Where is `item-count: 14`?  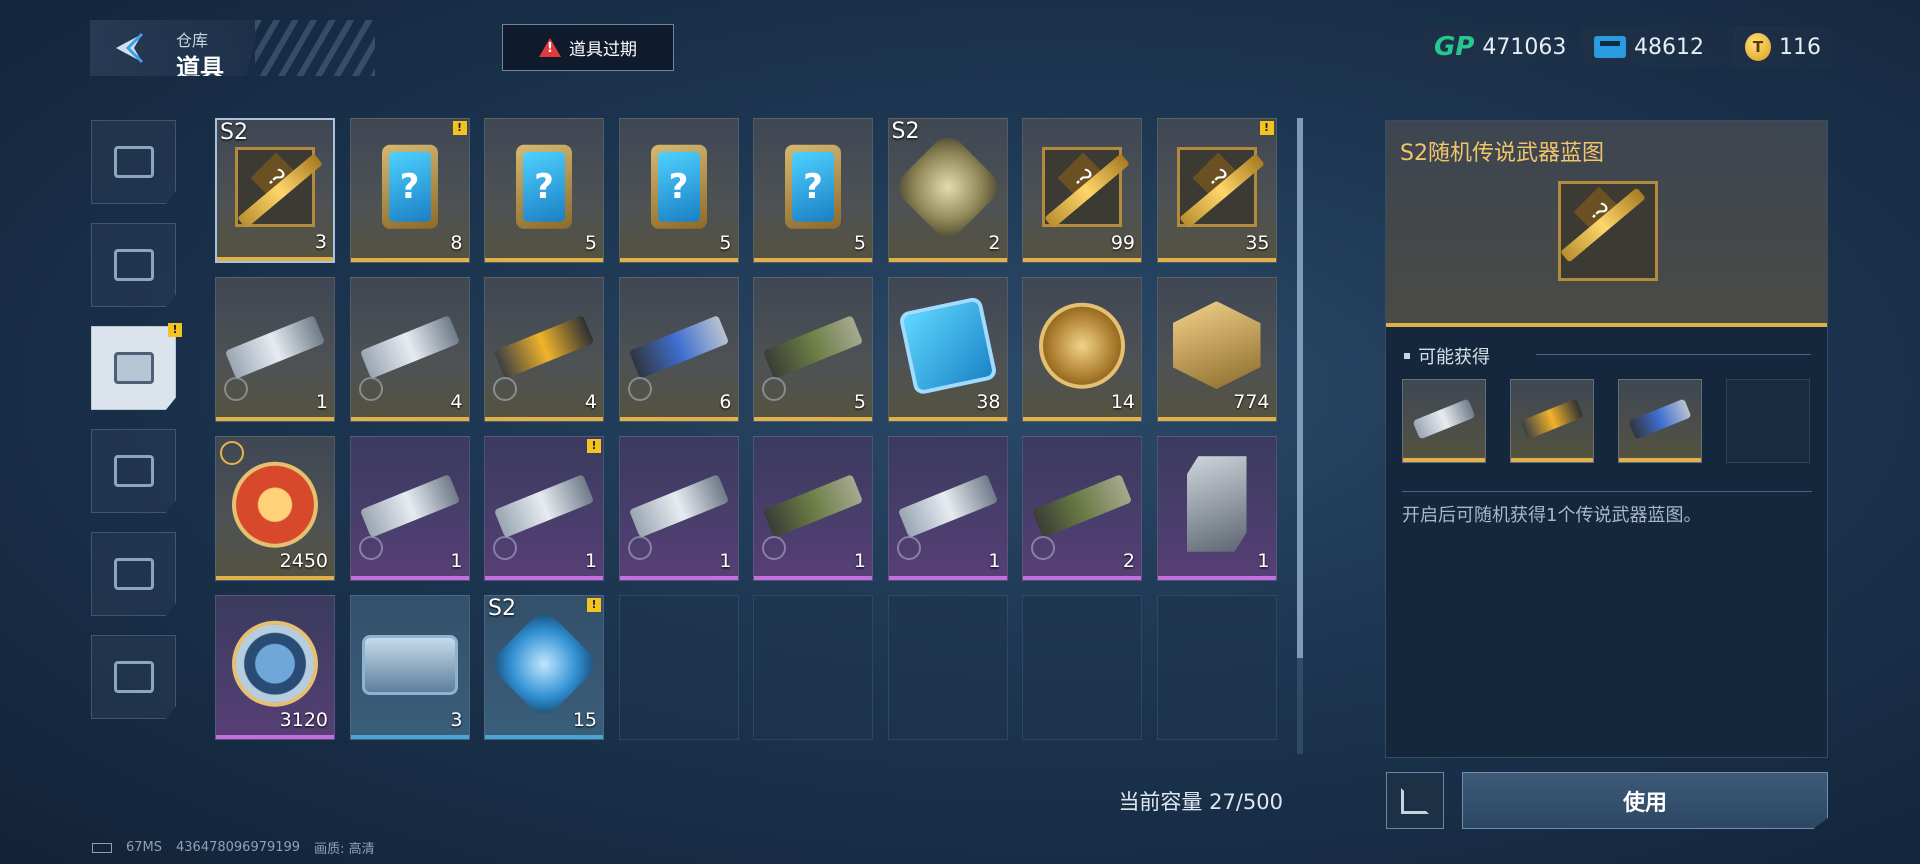 item-count: 14 is located at coordinates (1122, 402).